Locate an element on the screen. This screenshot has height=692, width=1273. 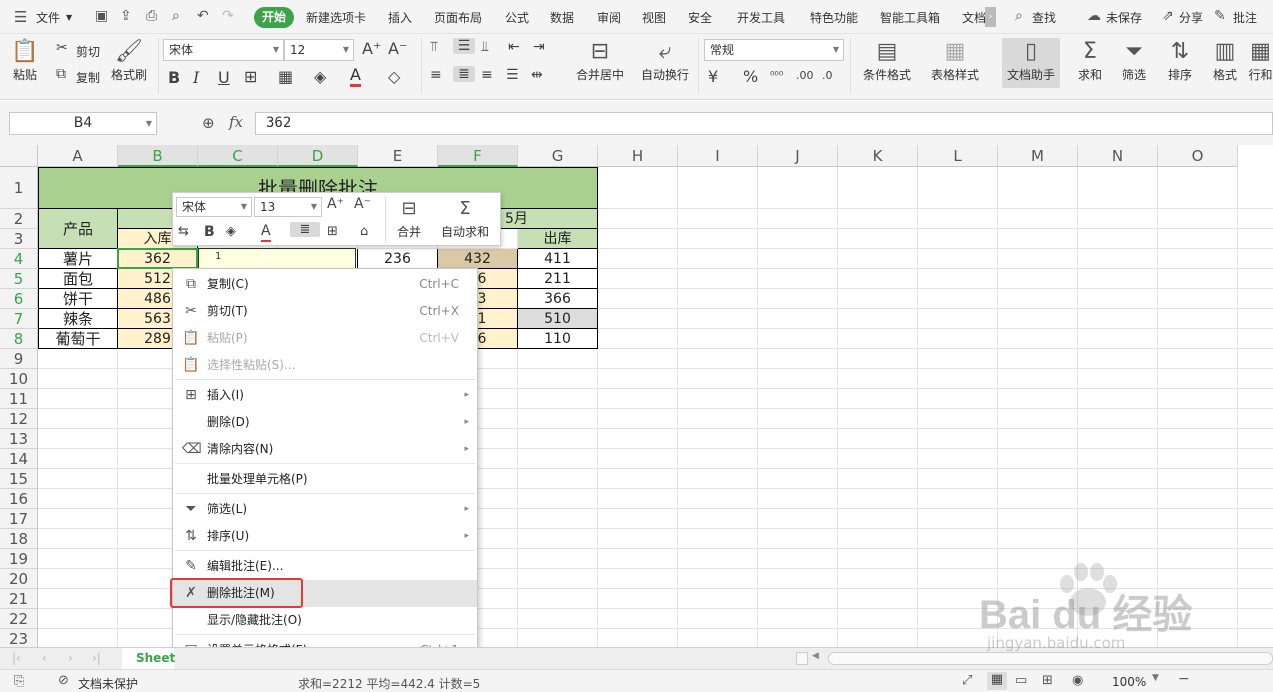
row-header: 1 is located at coordinates (19, 188).